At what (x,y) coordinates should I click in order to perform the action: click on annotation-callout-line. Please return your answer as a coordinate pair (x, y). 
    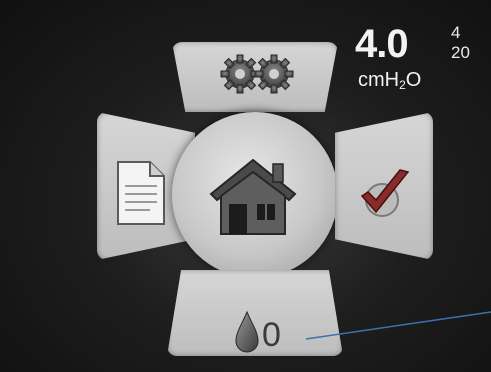
    Looking at the image, I should click on (398, 325).